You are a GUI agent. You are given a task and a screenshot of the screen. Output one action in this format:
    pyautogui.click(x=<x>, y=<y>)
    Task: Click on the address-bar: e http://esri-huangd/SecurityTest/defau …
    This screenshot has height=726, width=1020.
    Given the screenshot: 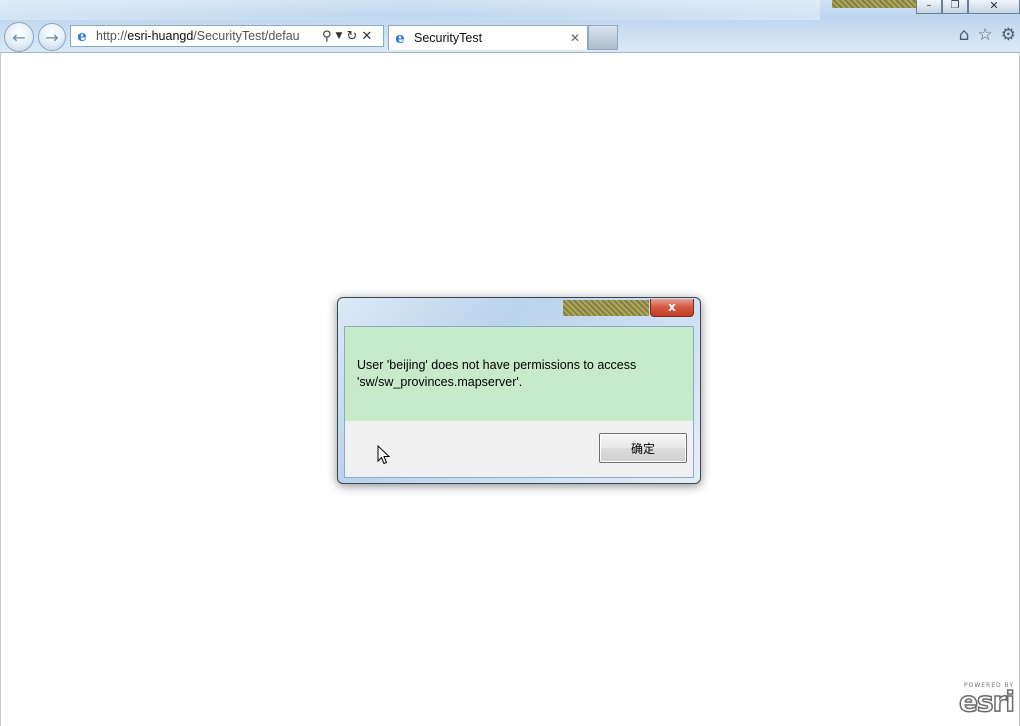 What is the action you would take?
    pyautogui.click(x=227, y=36)
    